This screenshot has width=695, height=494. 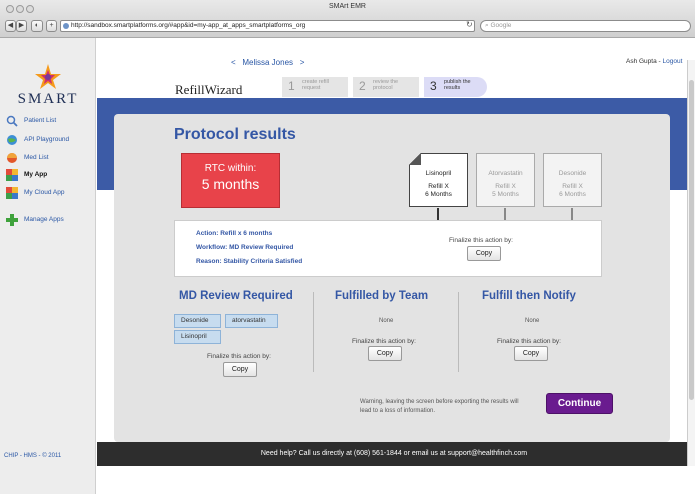 I want to click on column-title-md-review: MD Review Required, so click(x=236, y=296).